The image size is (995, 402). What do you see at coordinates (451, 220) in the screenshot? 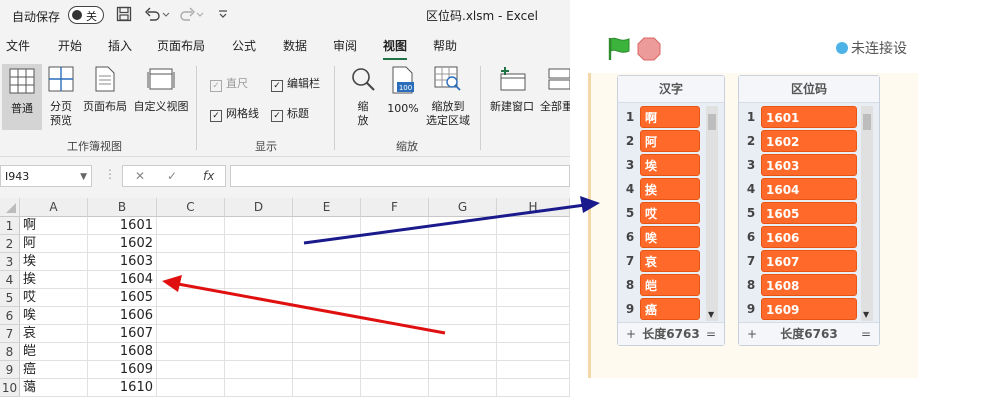
I see `blue-arrow-icon` at bounding box center [451, 220].